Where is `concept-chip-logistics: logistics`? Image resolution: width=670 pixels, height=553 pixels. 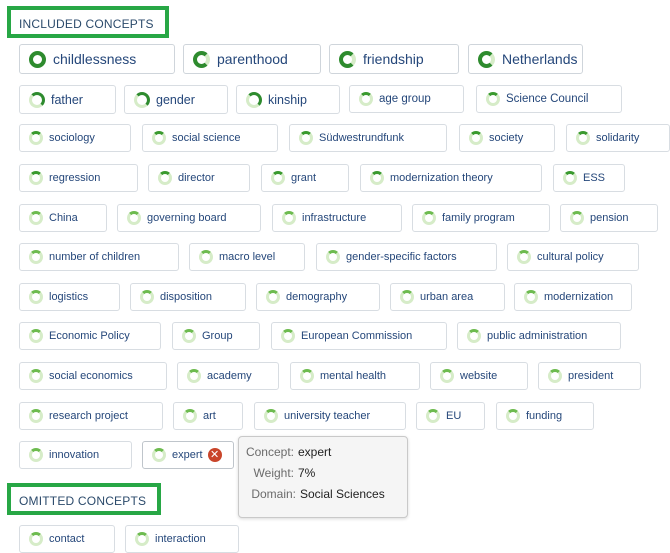 concept-chip-logistics: logistics is located at coordinates (69, 297).